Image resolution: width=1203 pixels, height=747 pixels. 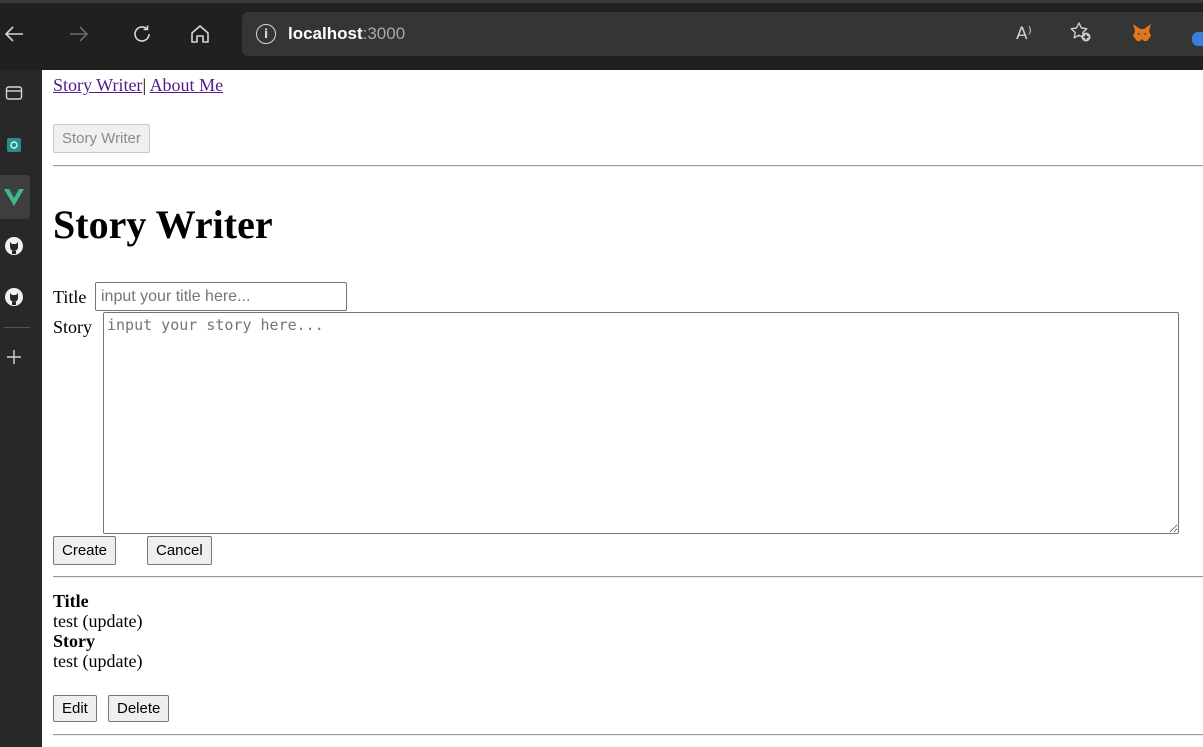 I want to click on sidebar-github-icon, so click(x=14, y=246).